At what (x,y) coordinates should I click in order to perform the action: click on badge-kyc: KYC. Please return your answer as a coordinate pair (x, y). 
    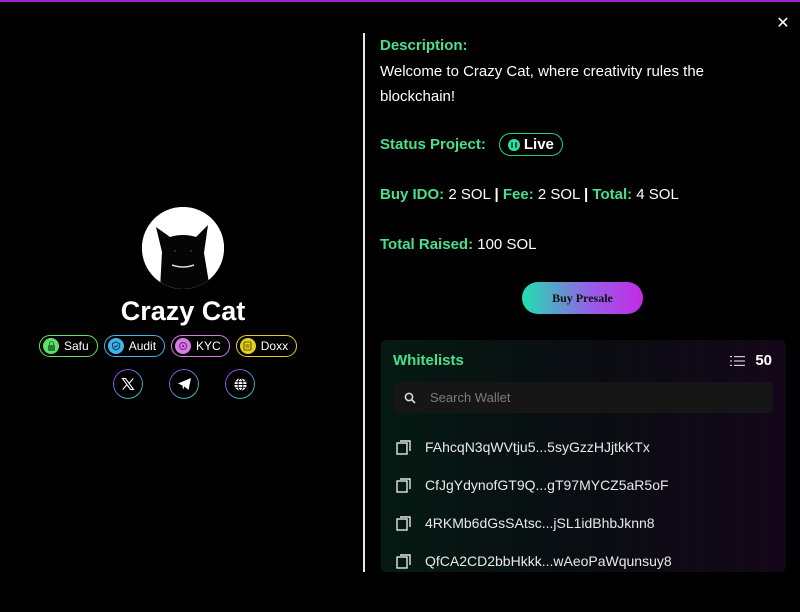
    Looking at the image, I should click on (200, 346).